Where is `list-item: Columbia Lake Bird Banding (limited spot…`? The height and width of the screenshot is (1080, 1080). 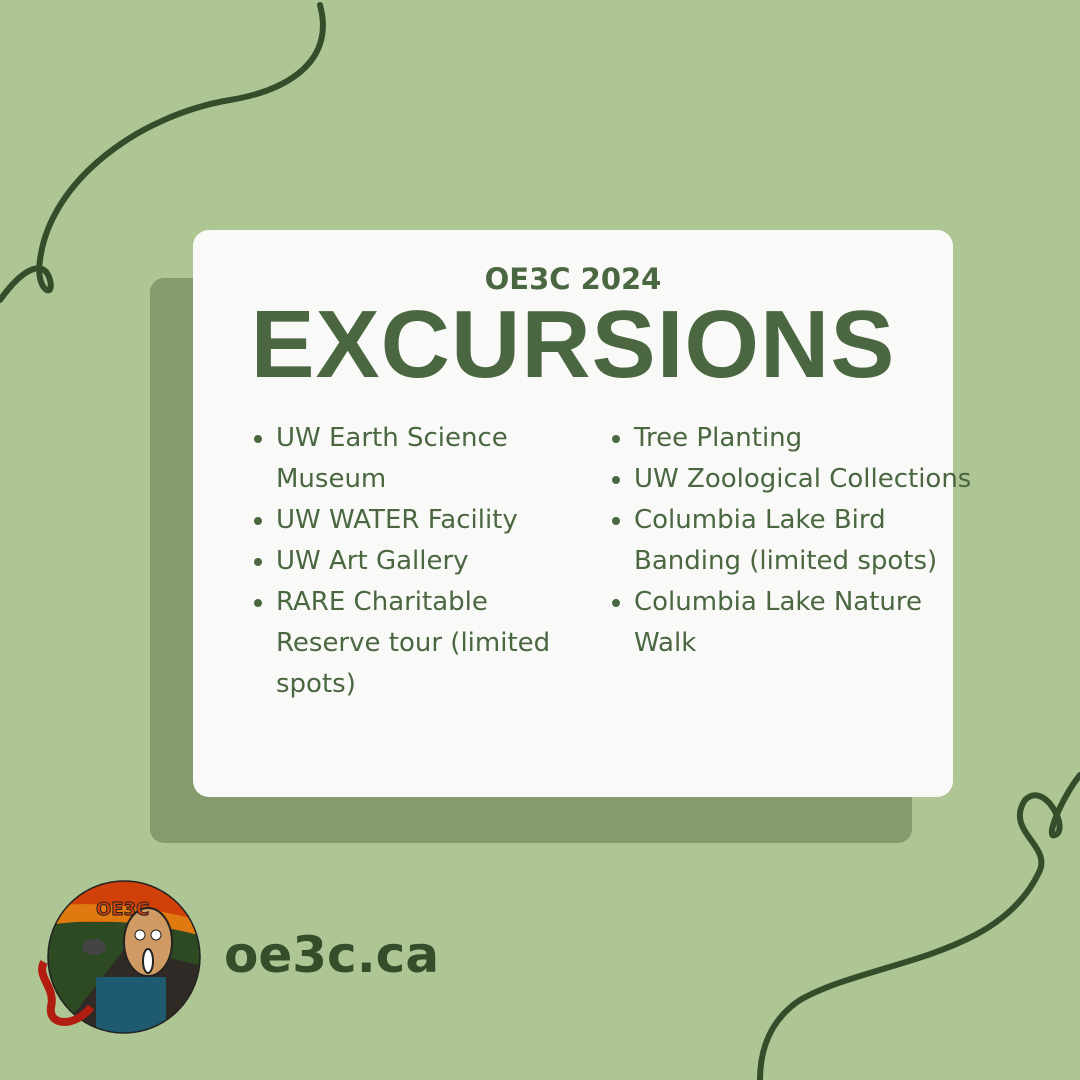
list-item: Columbia Lake Bird Banding (limited spot… is located at coordinates (804, 541).